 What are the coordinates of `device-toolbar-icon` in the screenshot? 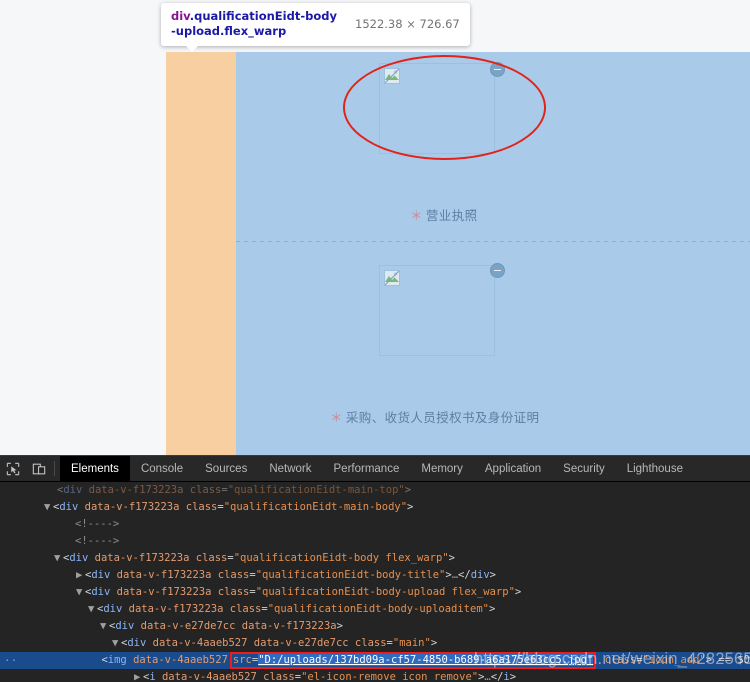 It's located at (39, 468).